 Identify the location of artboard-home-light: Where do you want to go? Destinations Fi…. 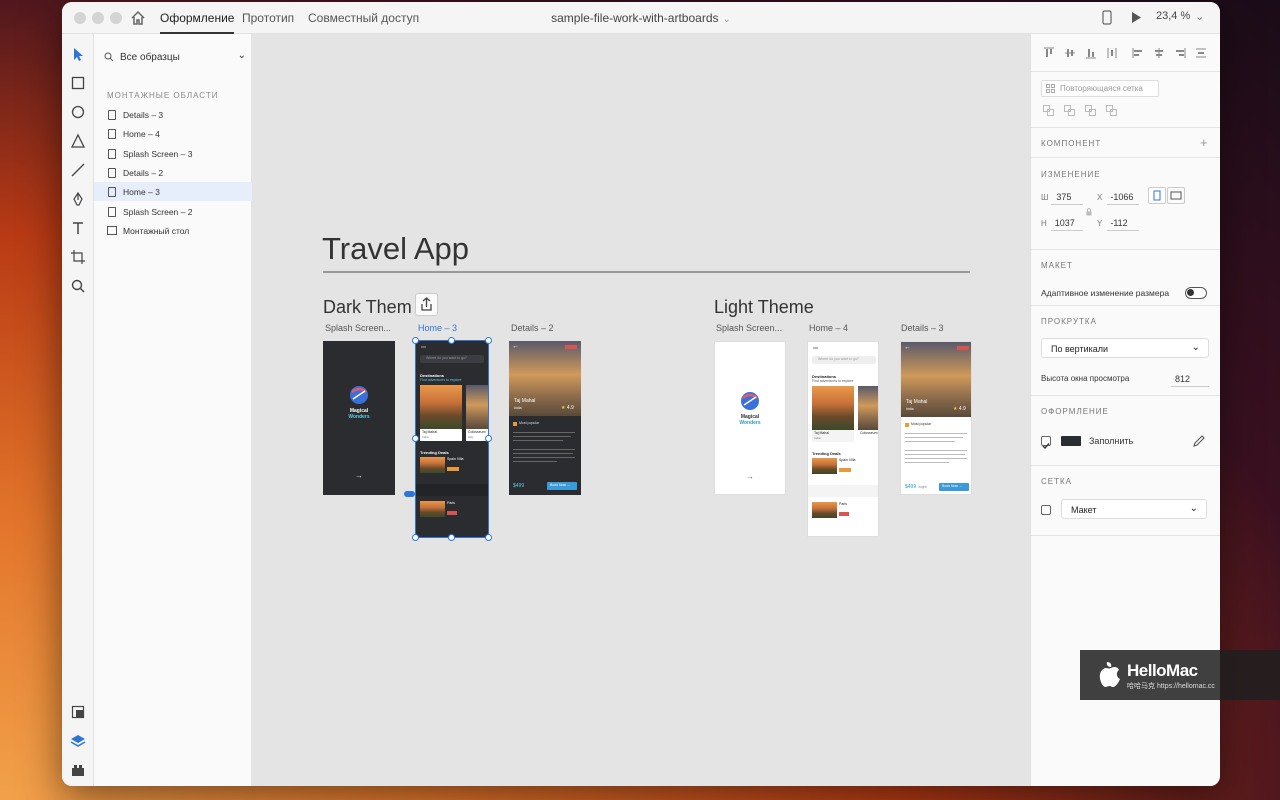
(843, 439).